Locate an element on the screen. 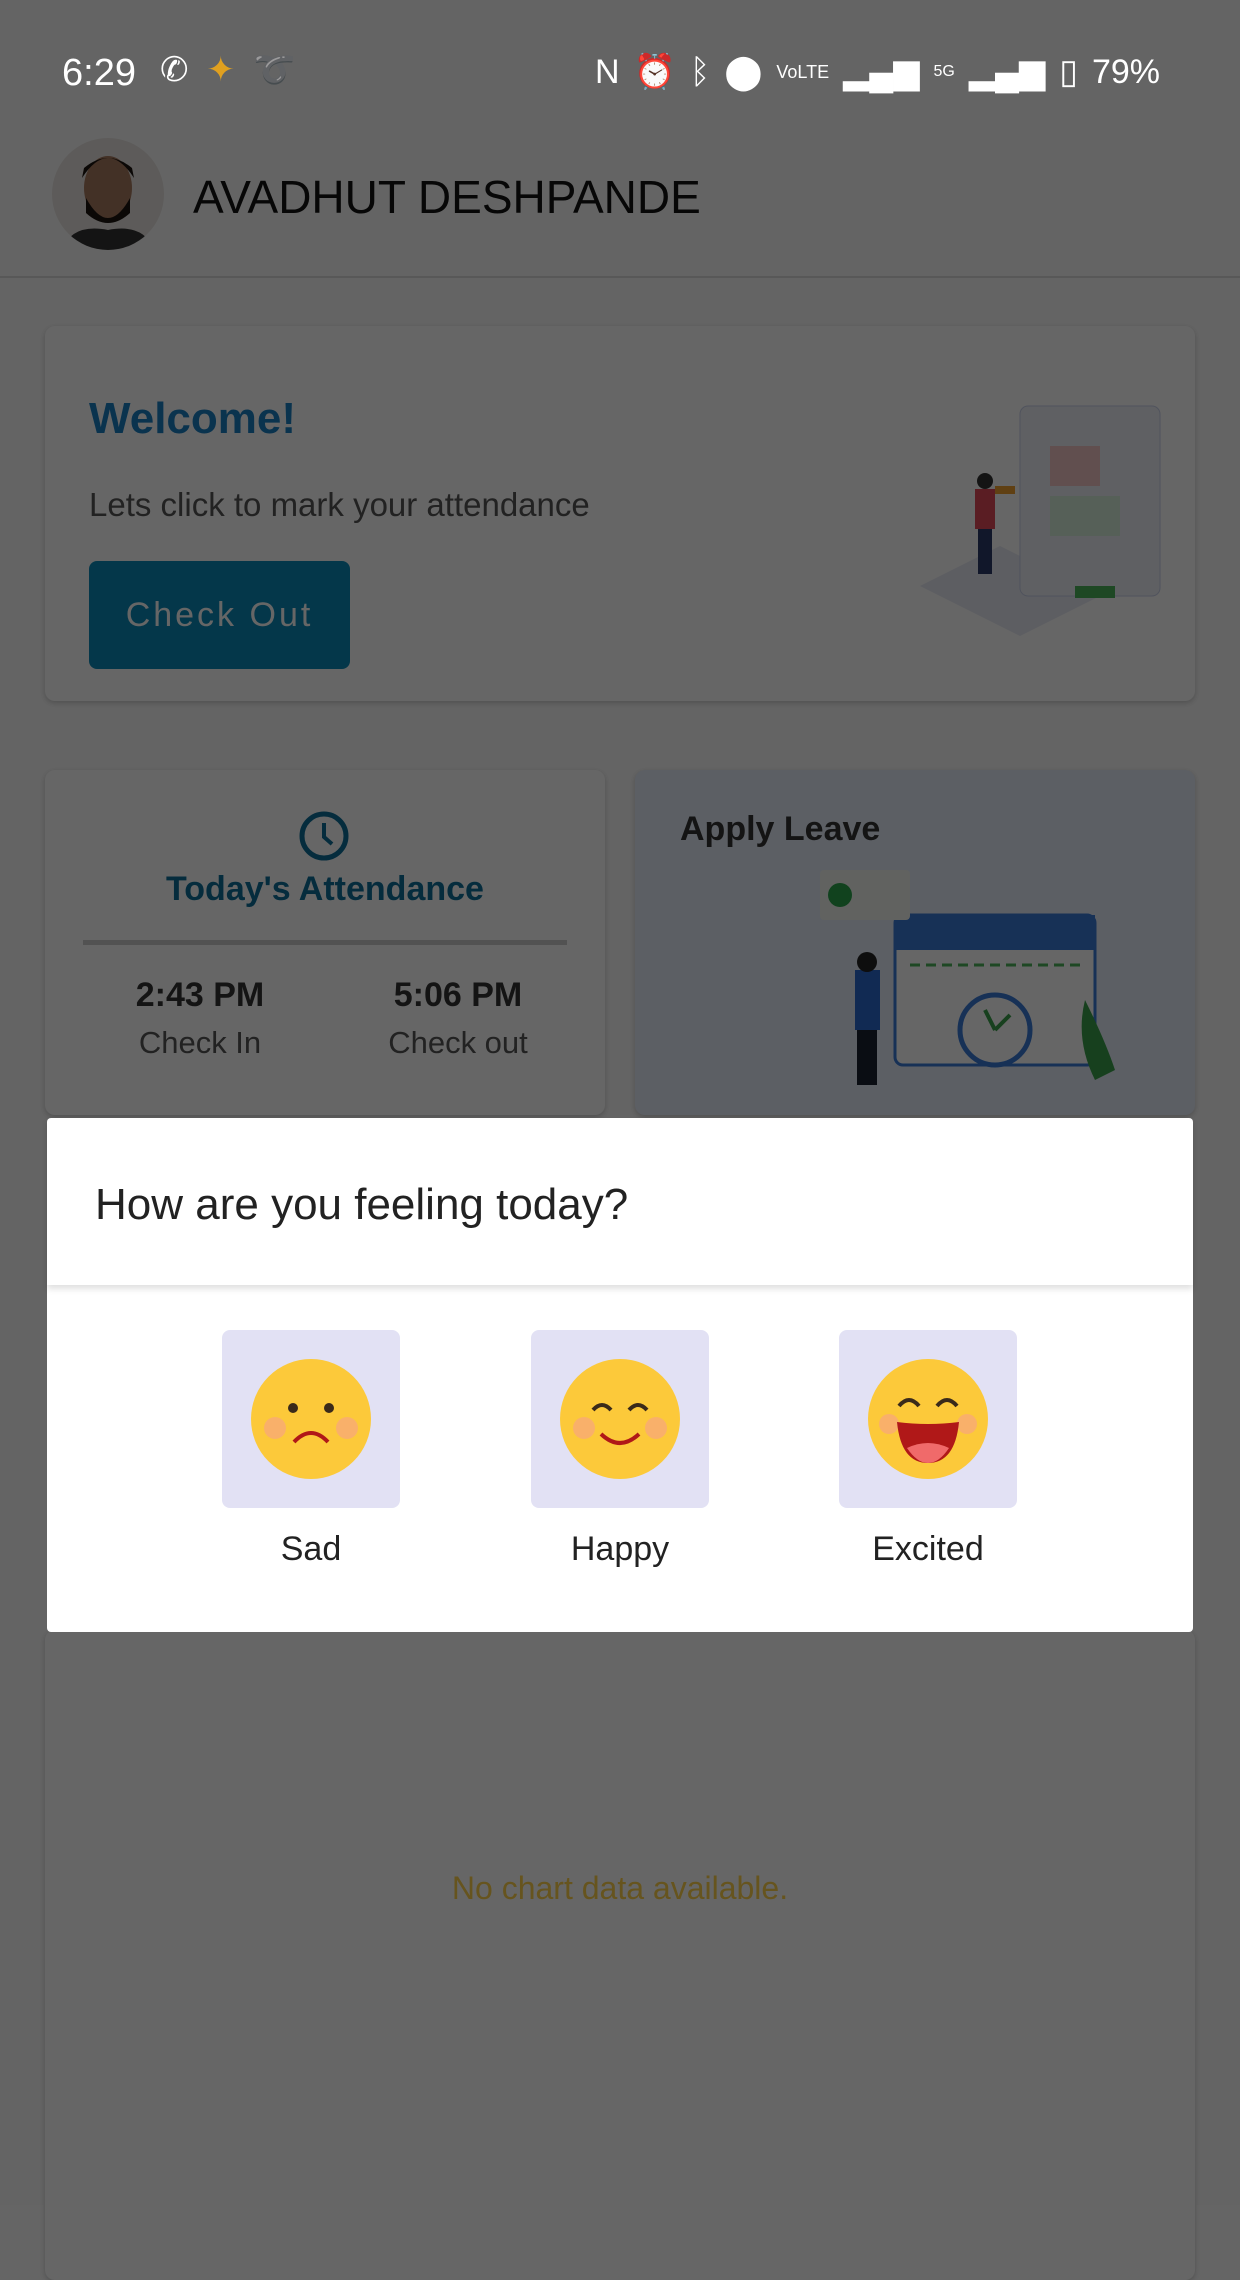 This screenshot has width=1240, height=2280. check-out-label: Check out is located at coordinates (458, 1042).